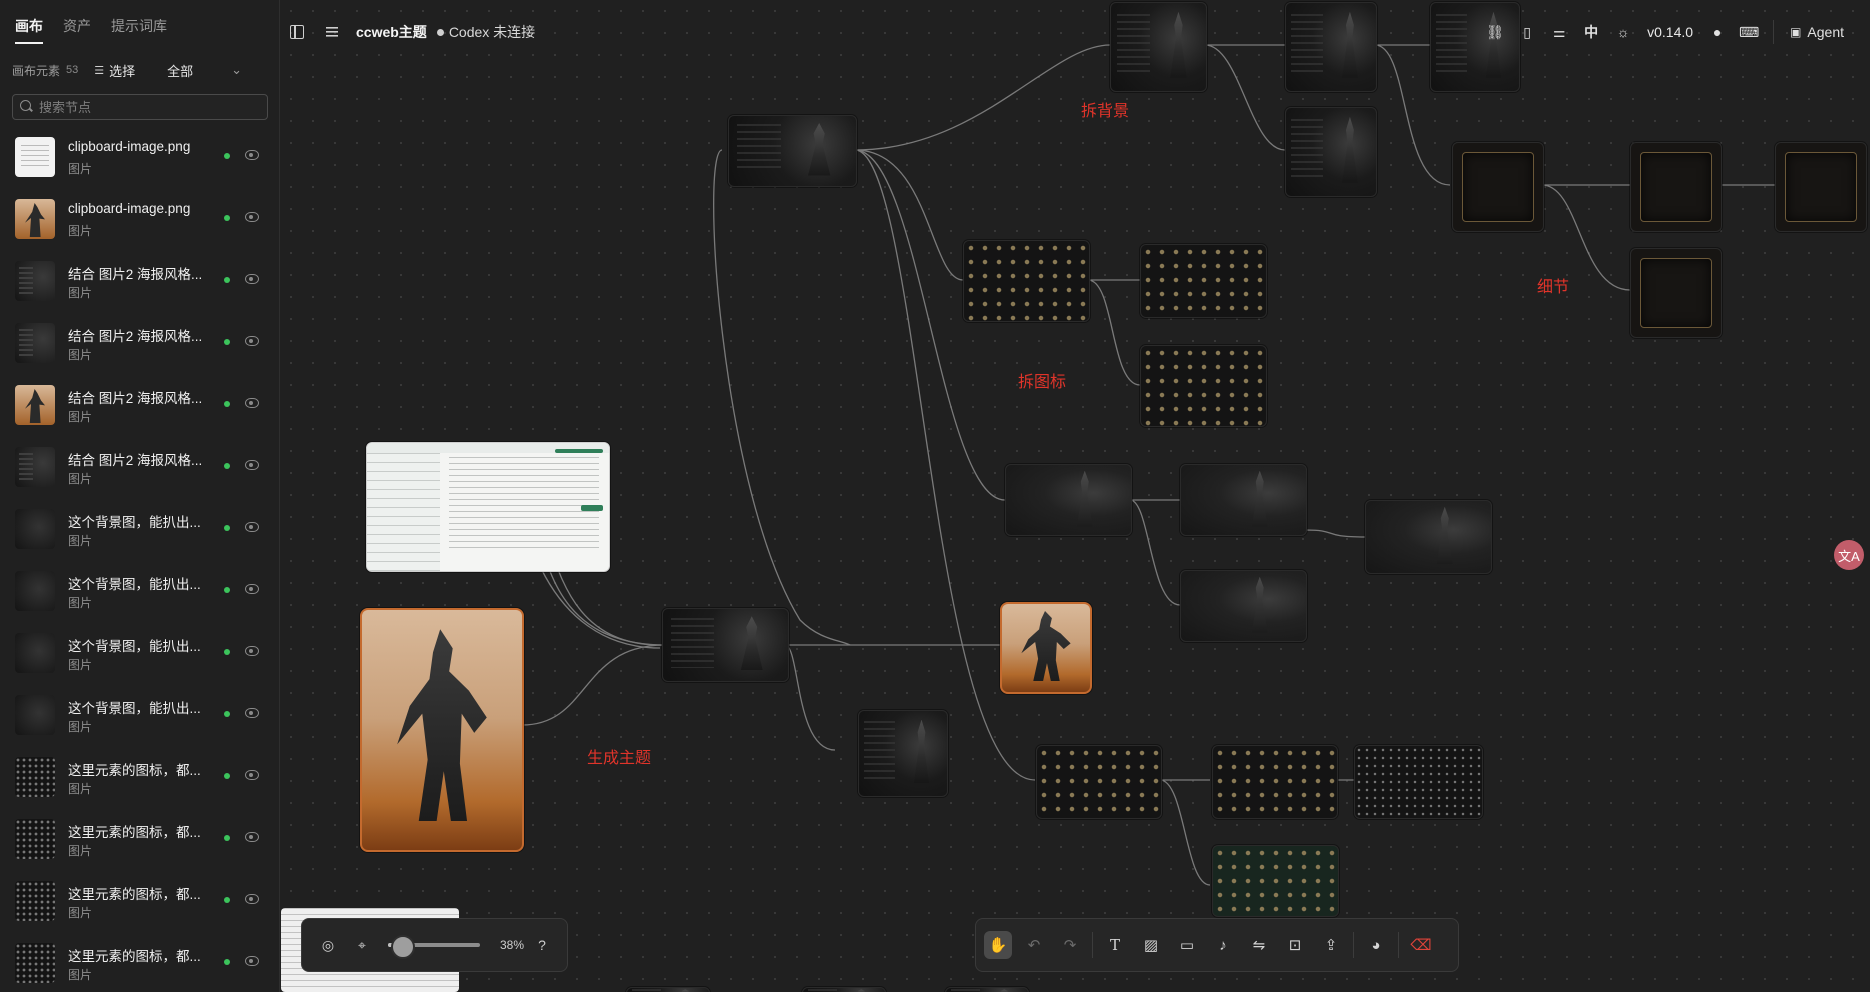 The height and width of the screenshot is (992, 1870). What do you see at coordinates (332, 32) in the screenshot?
I see `menu-icon` at bounding box center [332, 32].